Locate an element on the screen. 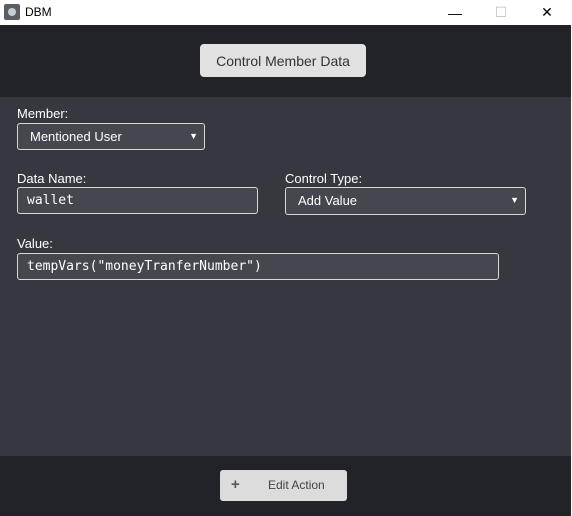  member-label: Member: is located at coordinates (43, 113).